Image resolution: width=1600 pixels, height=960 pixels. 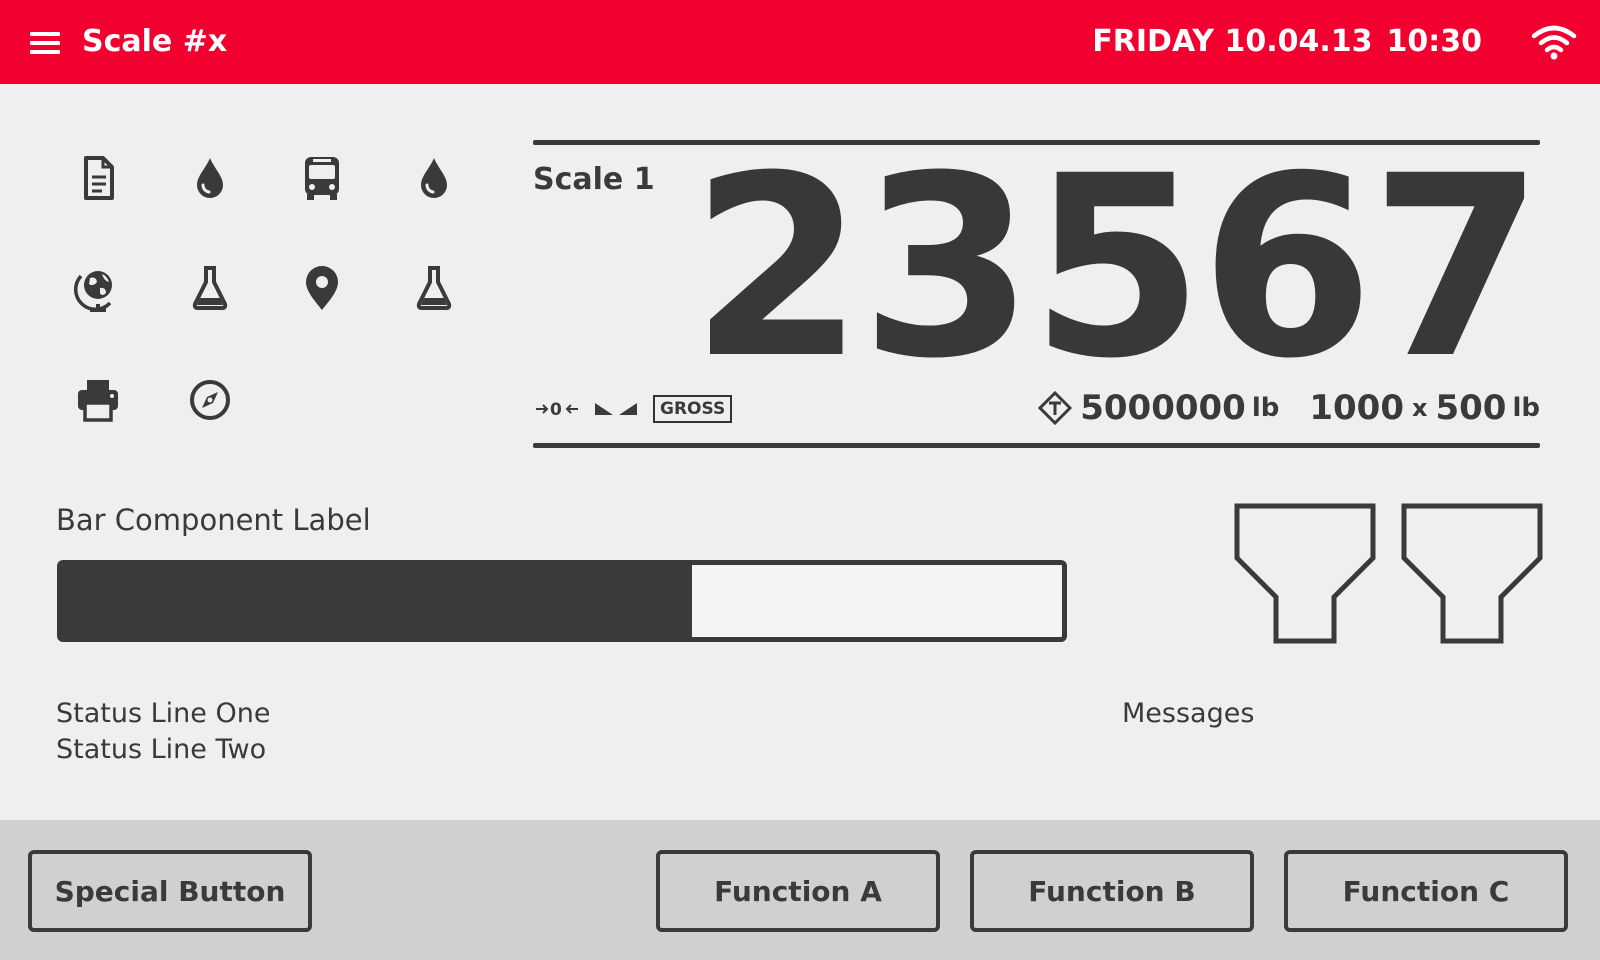 What do you see at coordinates (210, 400) in the screenshot?
I see `compass-icon` at bounding box center [210, 400].